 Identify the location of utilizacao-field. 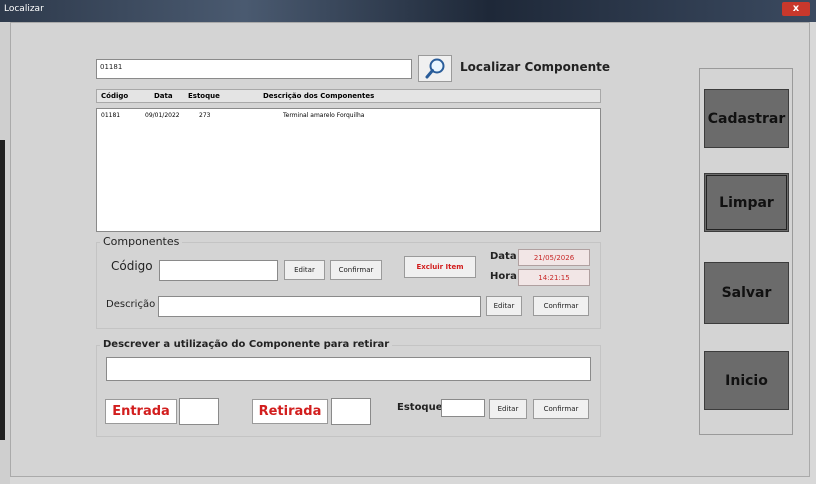
(348, 369).